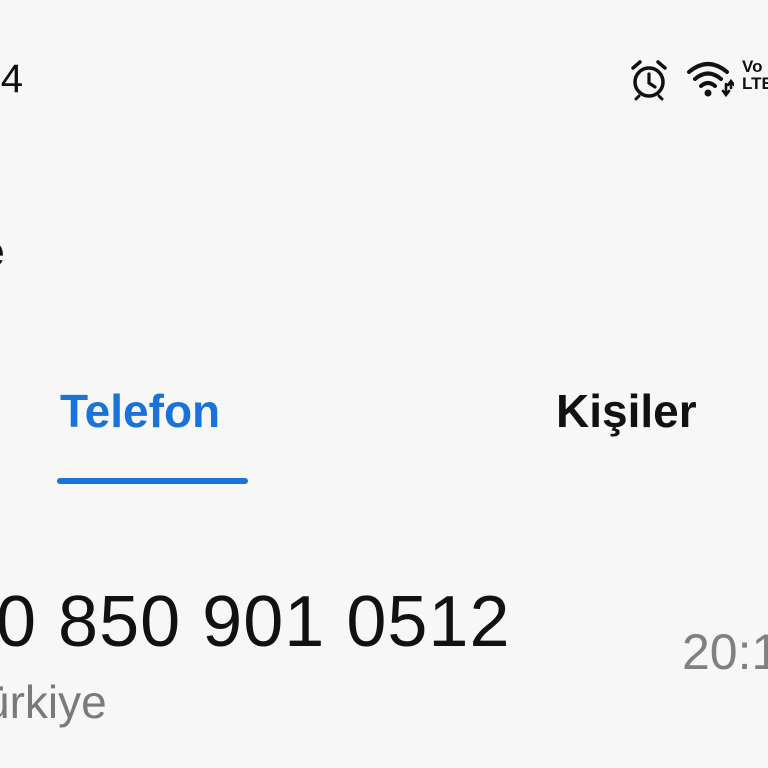 This screenshot has width=768, height=768. Describe the element at coordinates (711, 80) in the screenshot. I see `wifi-icon` at that location.